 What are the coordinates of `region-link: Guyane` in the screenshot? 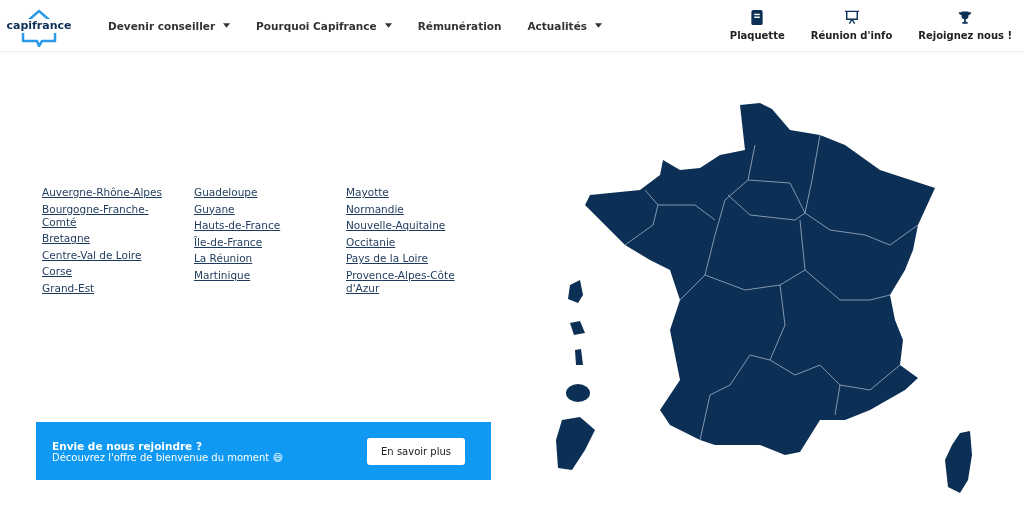 It's located at (264, 209).